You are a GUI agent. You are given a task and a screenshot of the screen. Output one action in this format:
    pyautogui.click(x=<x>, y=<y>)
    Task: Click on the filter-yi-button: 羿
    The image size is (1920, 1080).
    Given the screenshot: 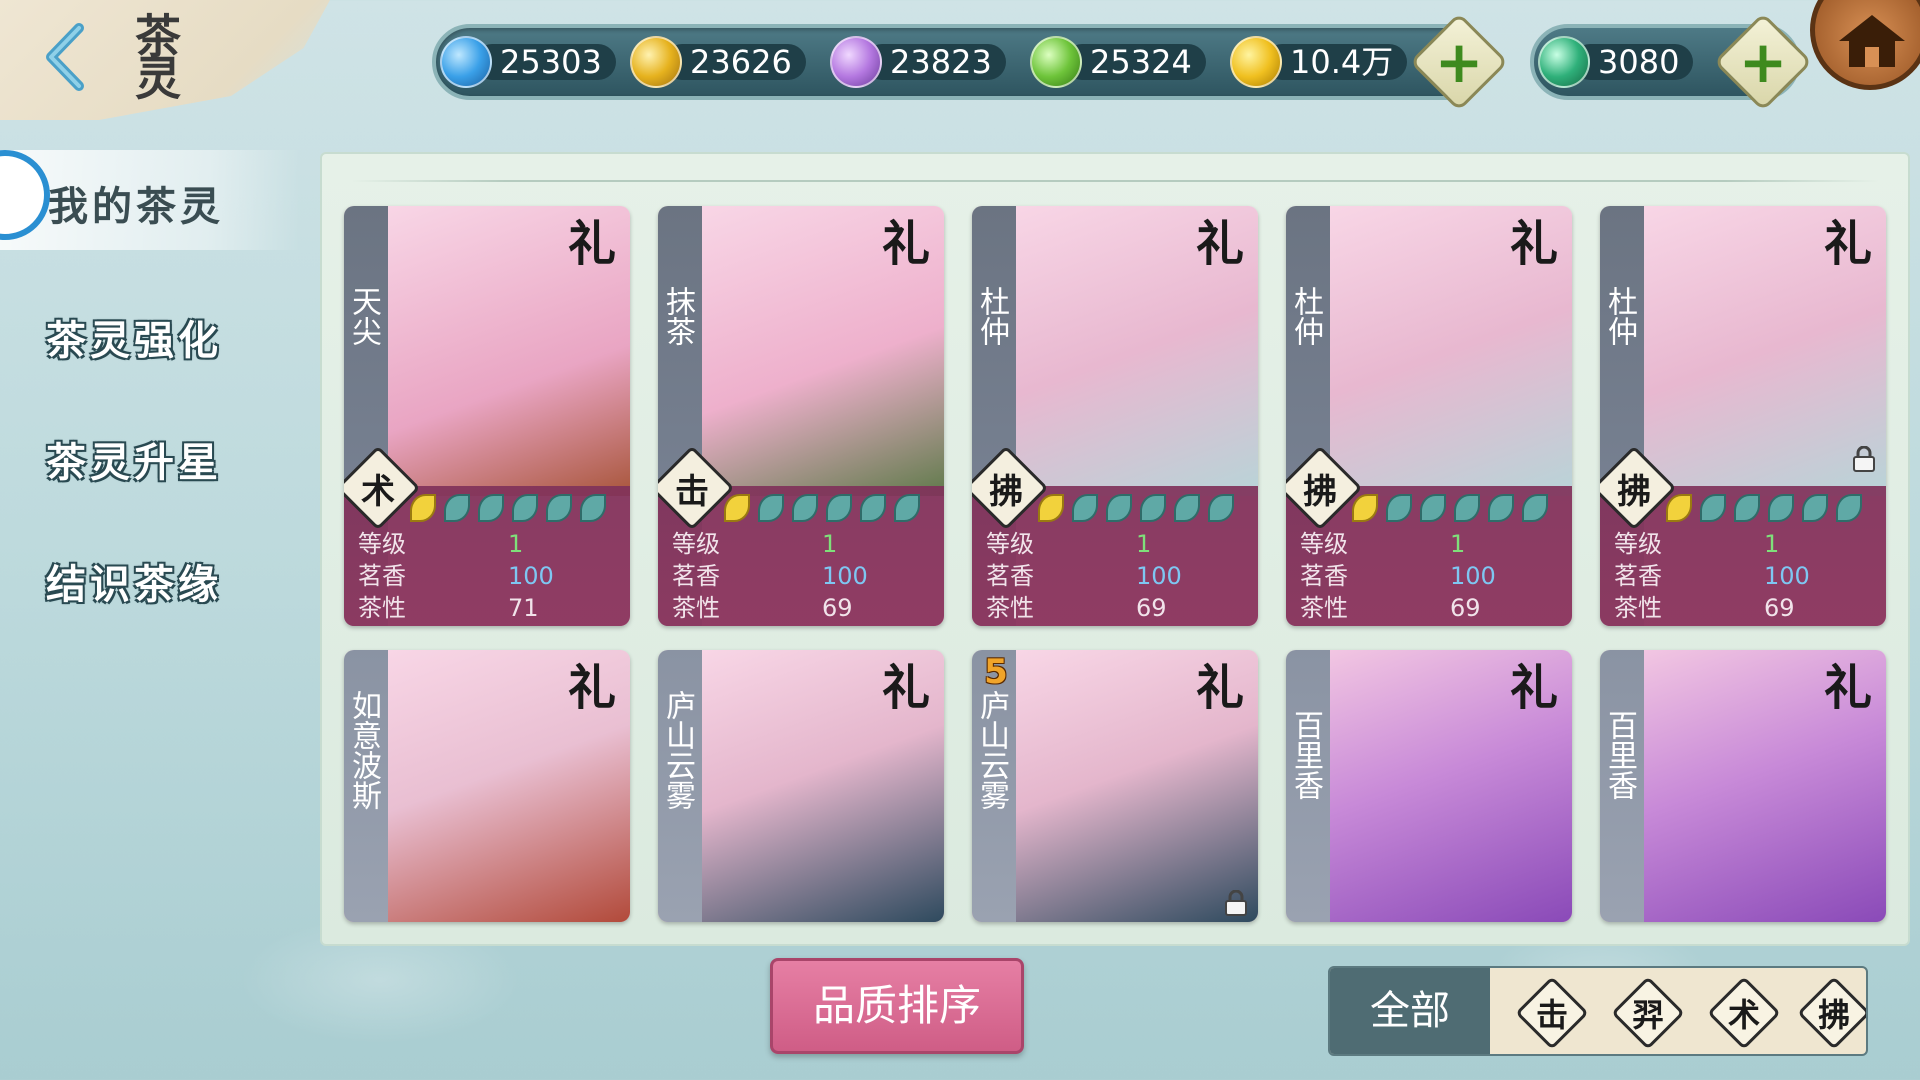 What is the action you would take?
    pyautogui.click(x=1648, y=1013)
    